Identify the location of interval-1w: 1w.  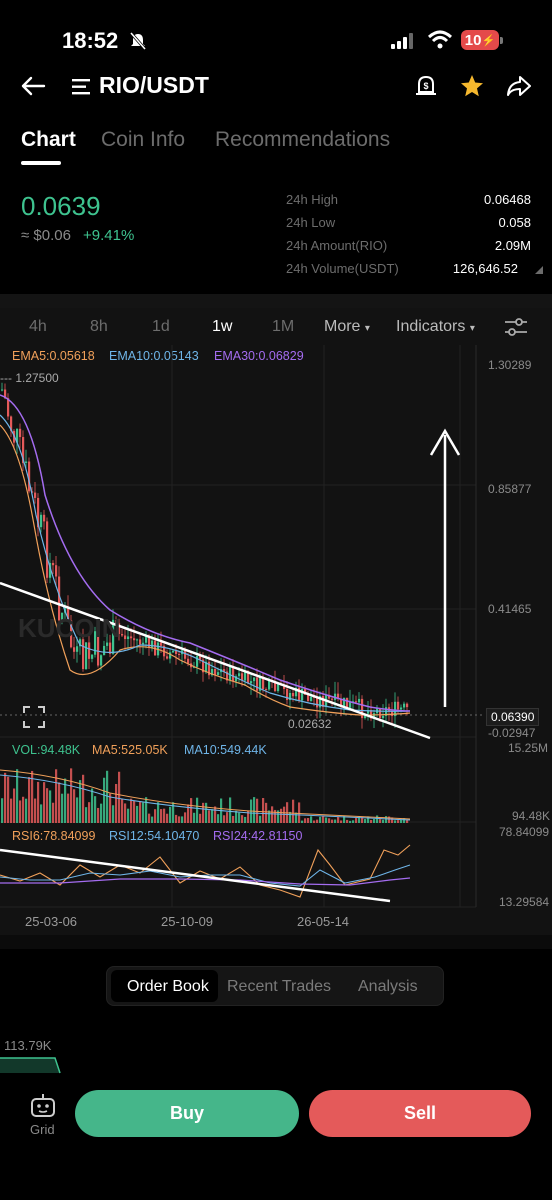
(222, 327).